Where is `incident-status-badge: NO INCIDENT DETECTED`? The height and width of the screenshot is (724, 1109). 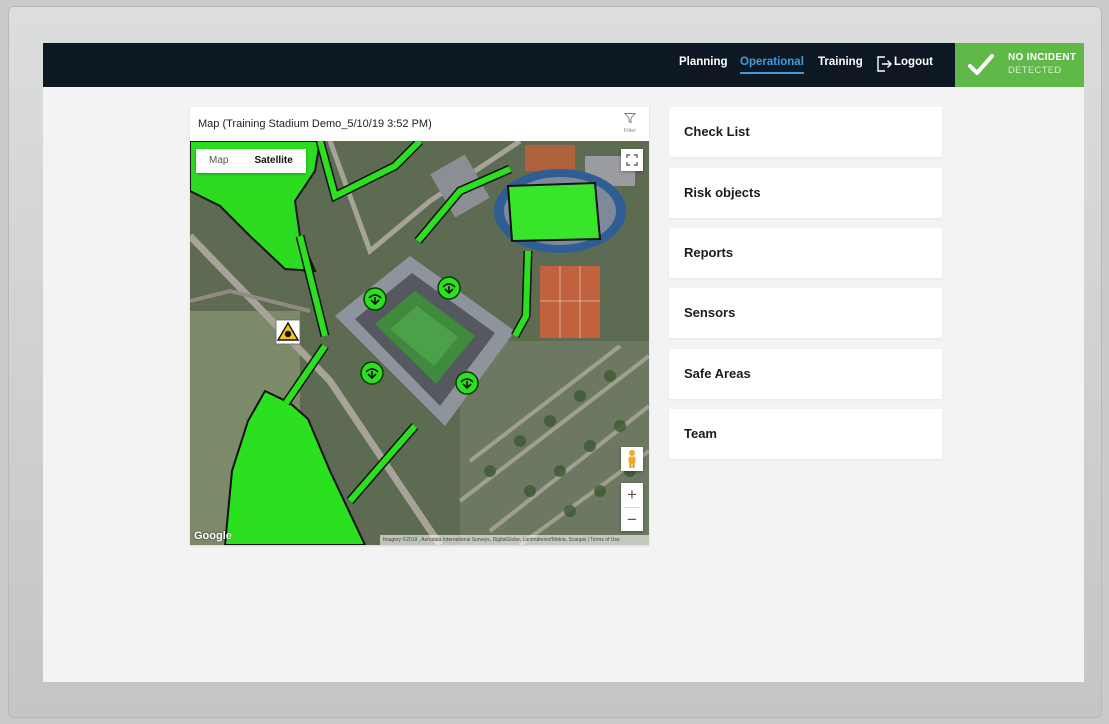
incident-status-badge: NO INCIDENT DETECTED is located at coordinates (1019, 65).